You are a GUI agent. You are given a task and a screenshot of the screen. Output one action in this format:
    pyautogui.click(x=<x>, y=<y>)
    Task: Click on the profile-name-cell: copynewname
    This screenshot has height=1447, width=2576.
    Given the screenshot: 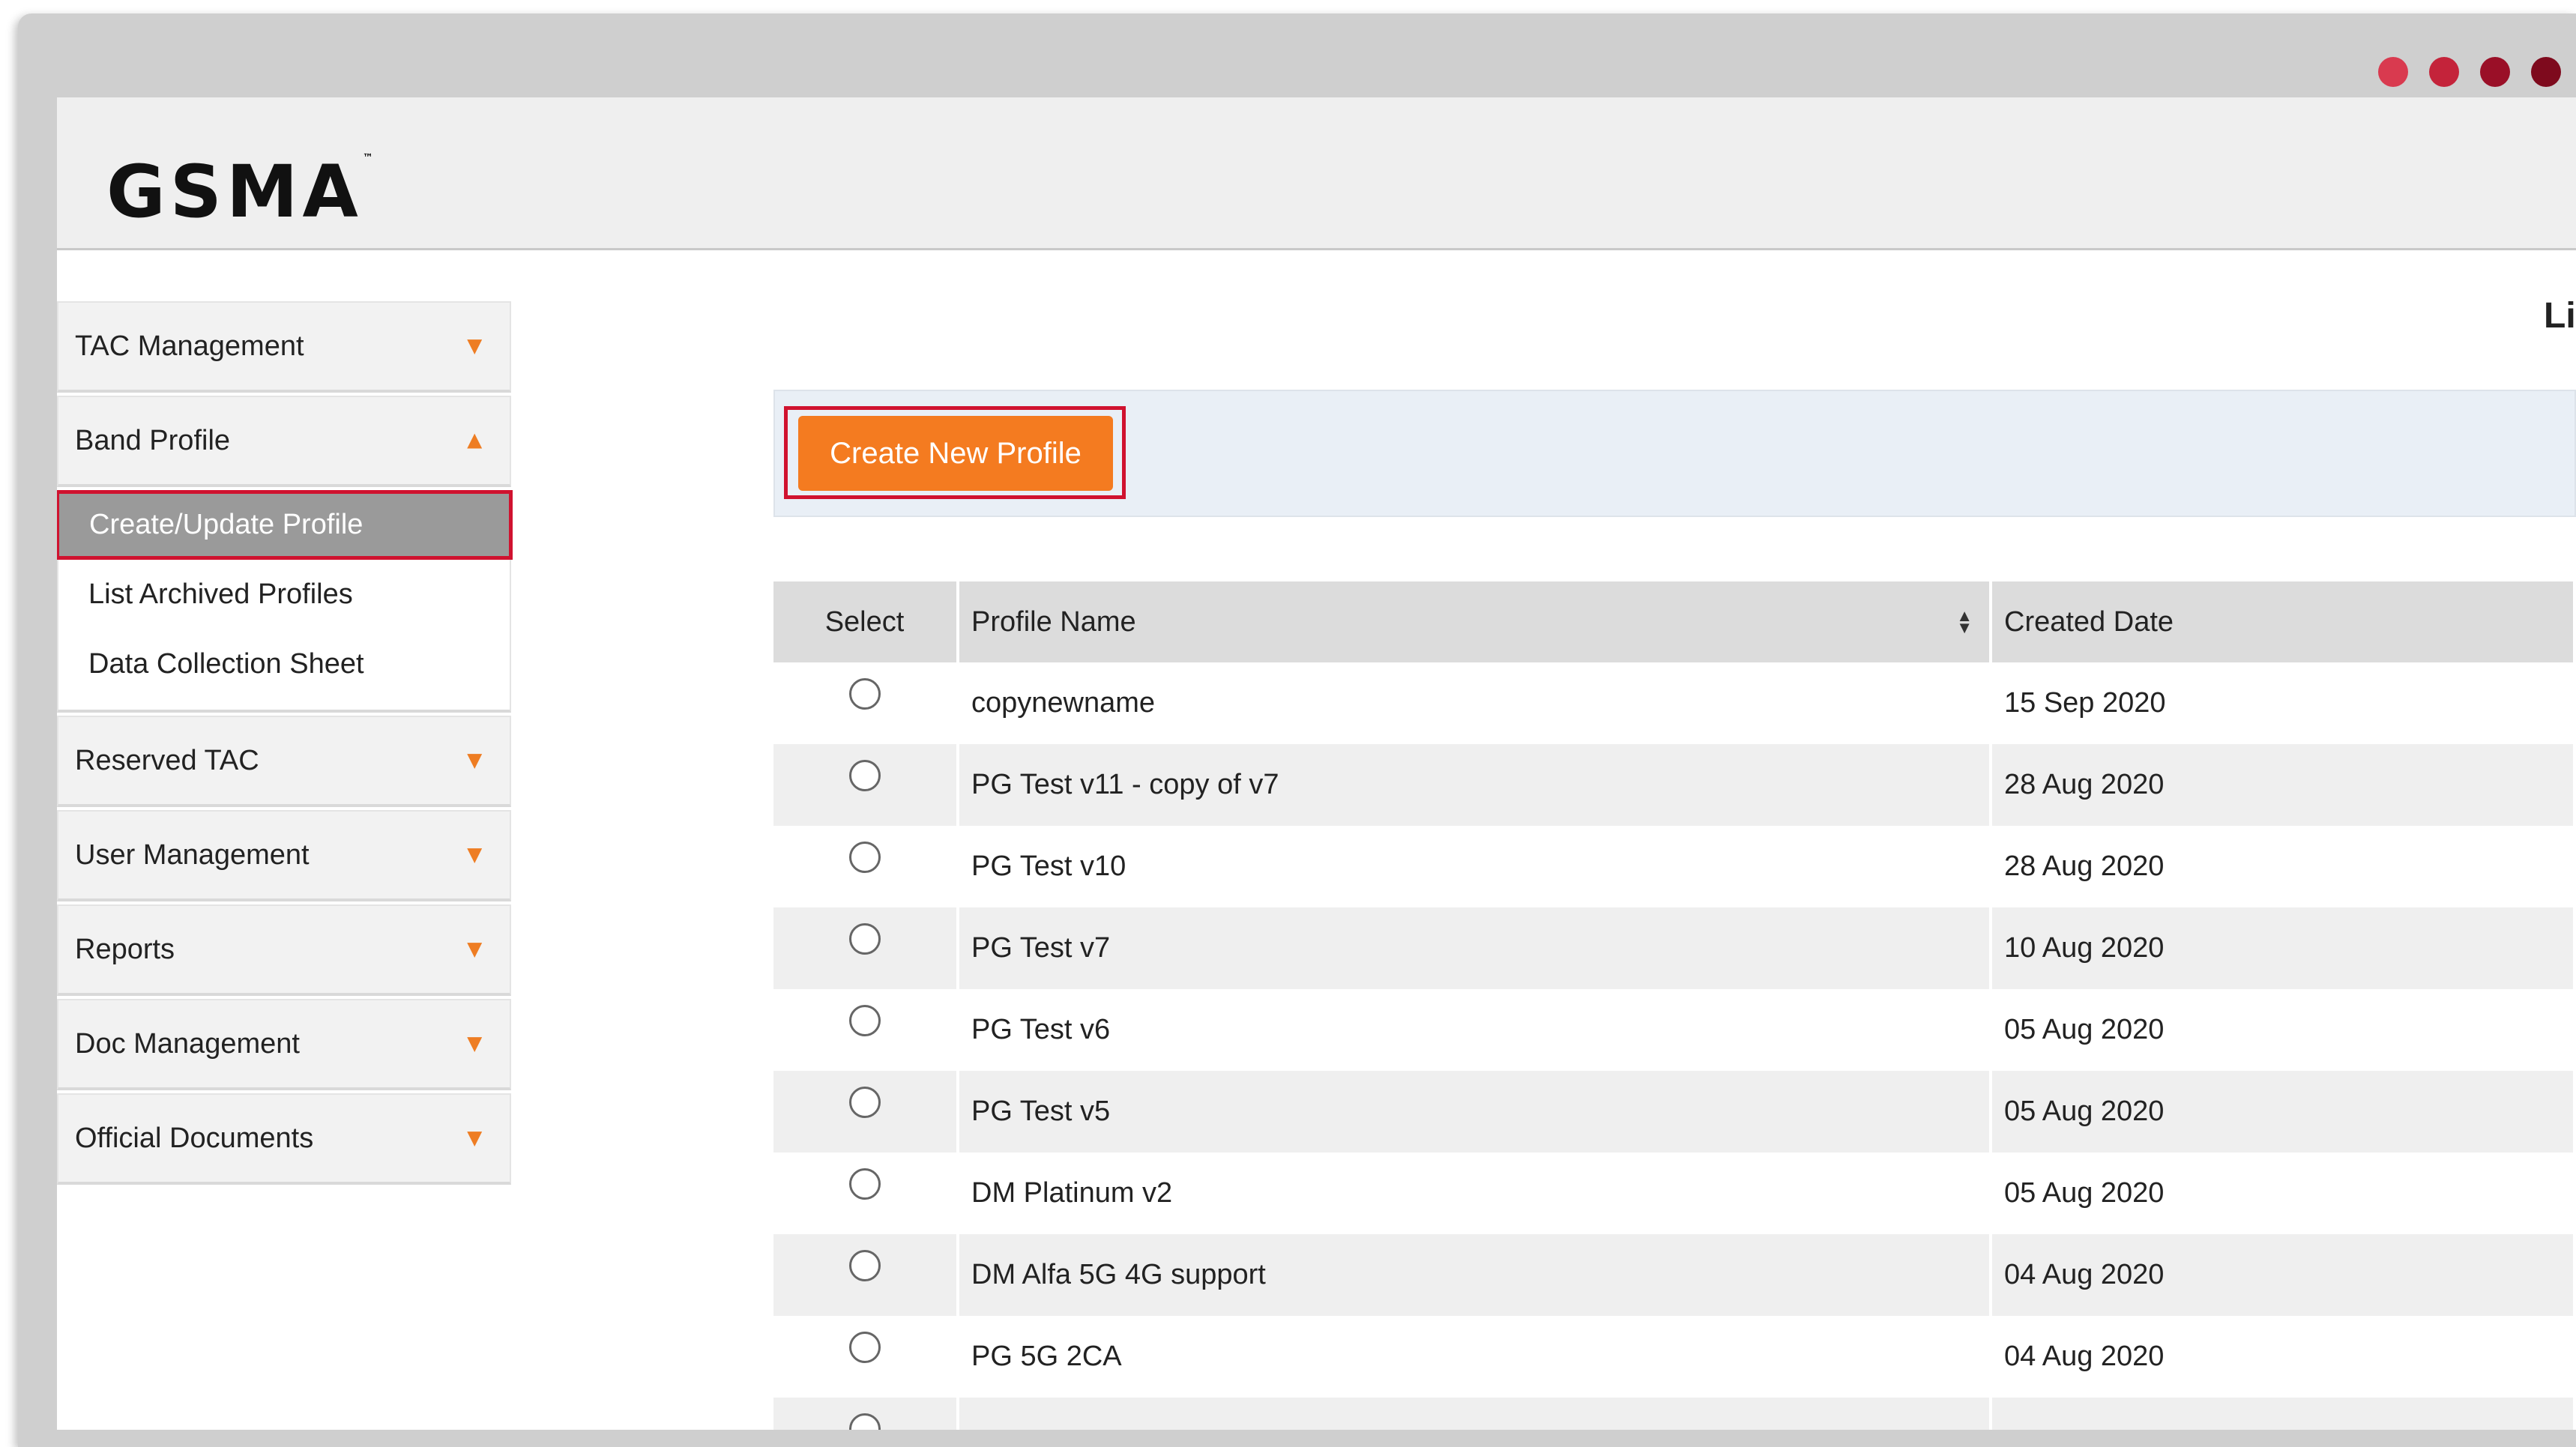 What is the action you would take?
    pyautogui.click(x=1475, y=703)
    